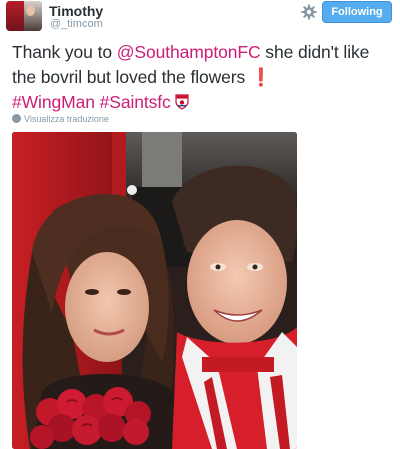 The height and width of the screenshot is (449, 400). What do you see at coordinates (357, 12) in the screenshot?
I see `following-button: Following` at bounding box center [357, 12].